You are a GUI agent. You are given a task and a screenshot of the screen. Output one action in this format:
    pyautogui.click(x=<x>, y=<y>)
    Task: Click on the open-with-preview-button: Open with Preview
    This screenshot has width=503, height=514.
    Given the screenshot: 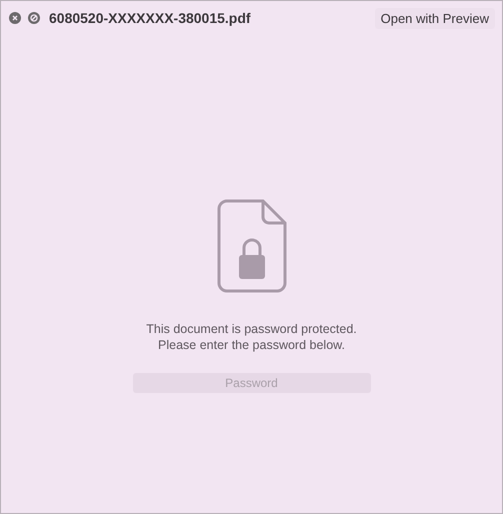 What is the action you would take?
    pyautogui.click(x=434, y=18)
    